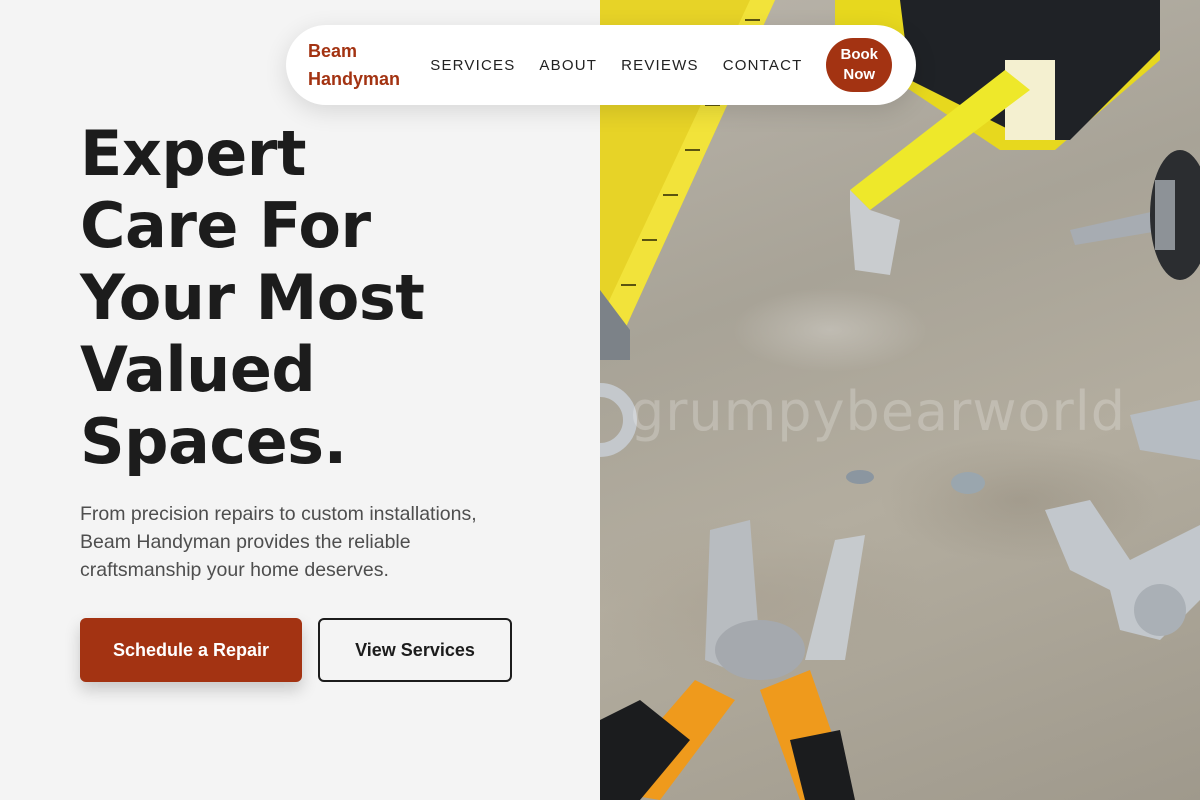  I want to click on nav-link-about: ABOUT, so click(568, 65).